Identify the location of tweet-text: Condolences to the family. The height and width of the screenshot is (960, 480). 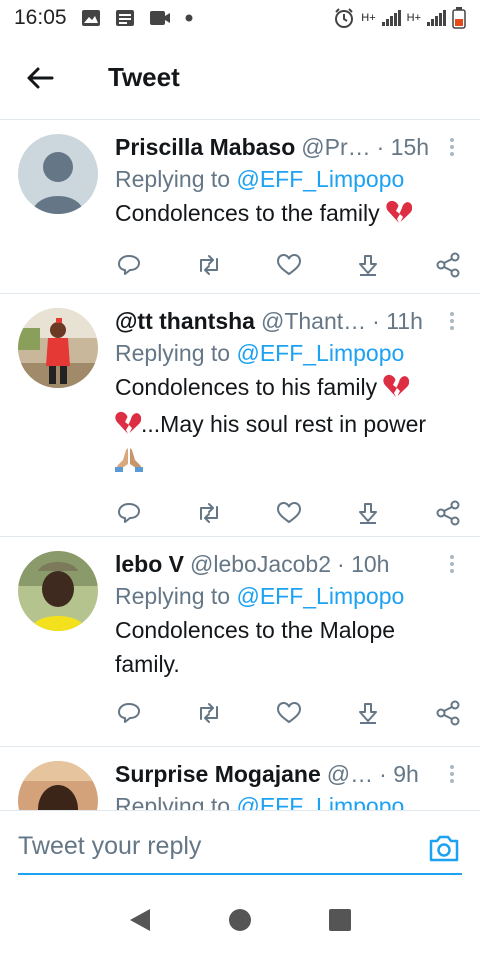
(288, 214).